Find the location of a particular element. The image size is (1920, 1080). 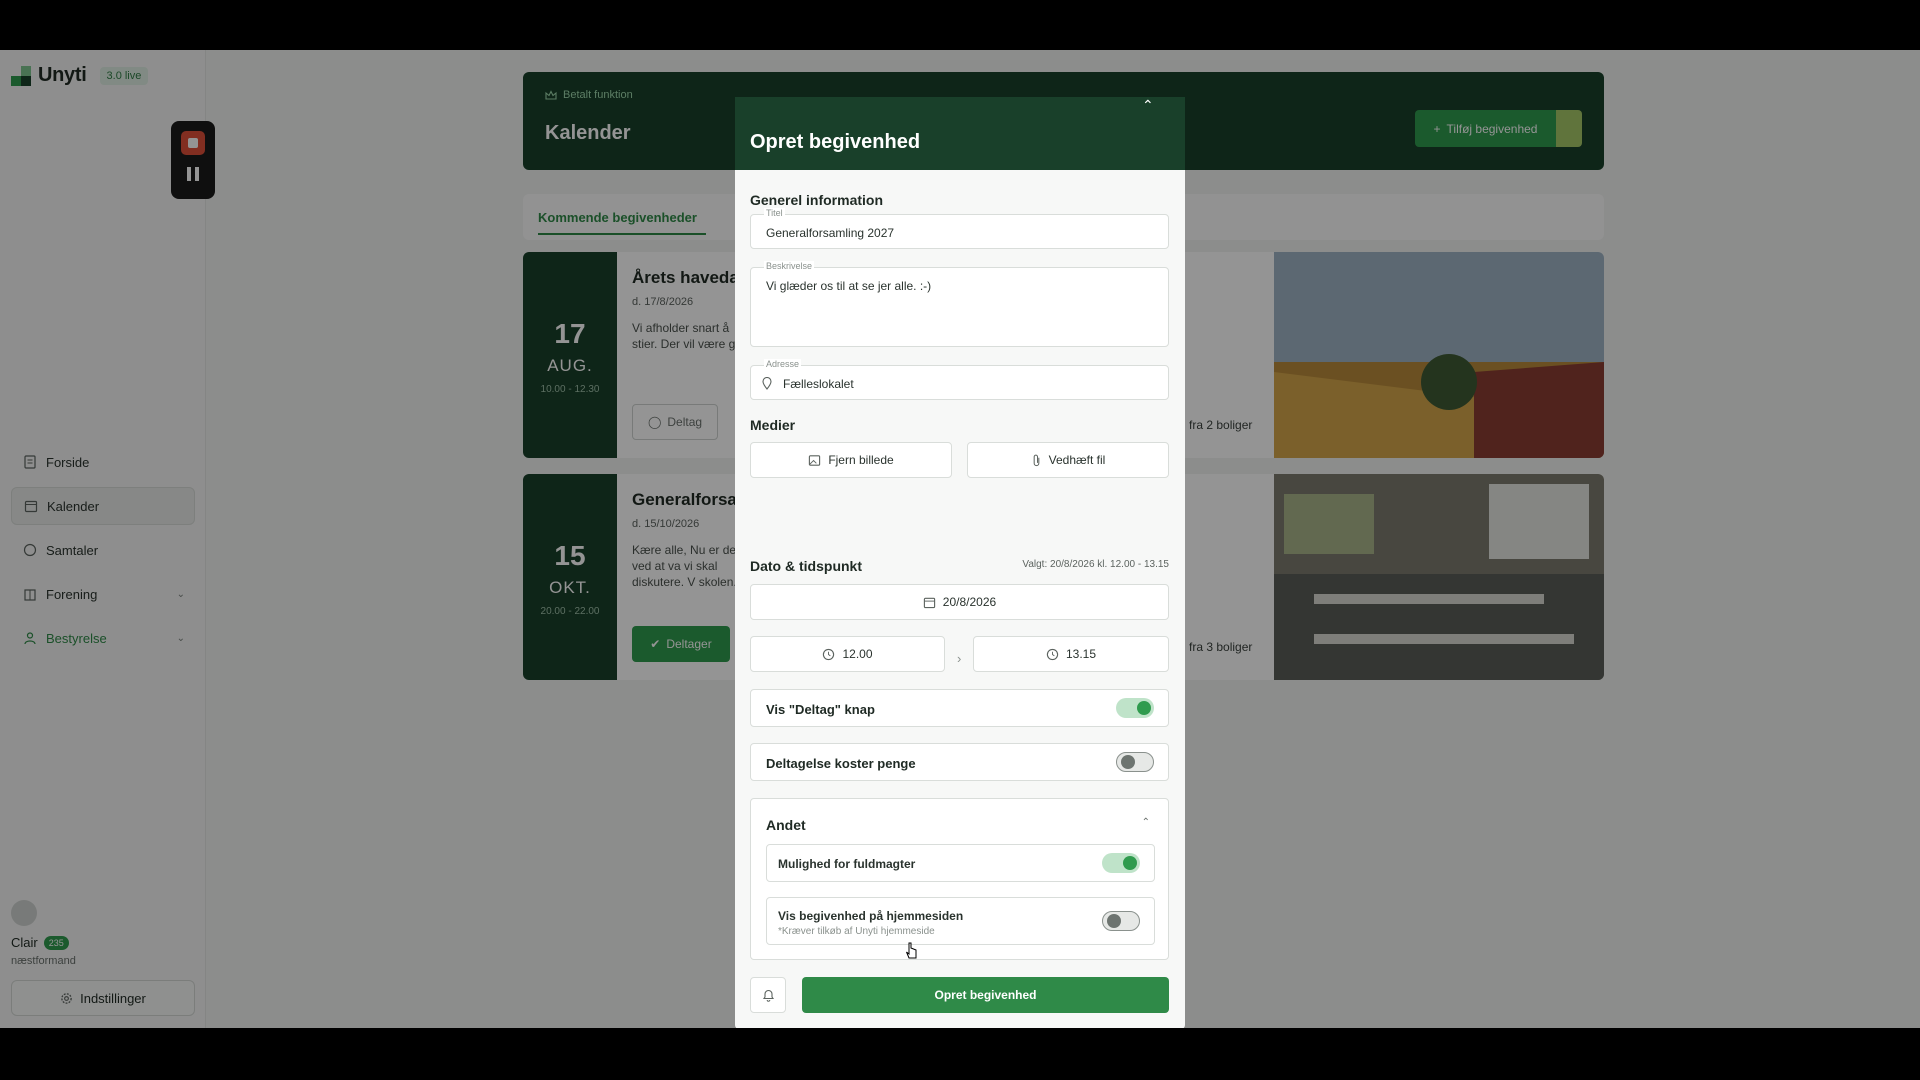

settings-button: Indstillinger is located at coordinates (103, 998).